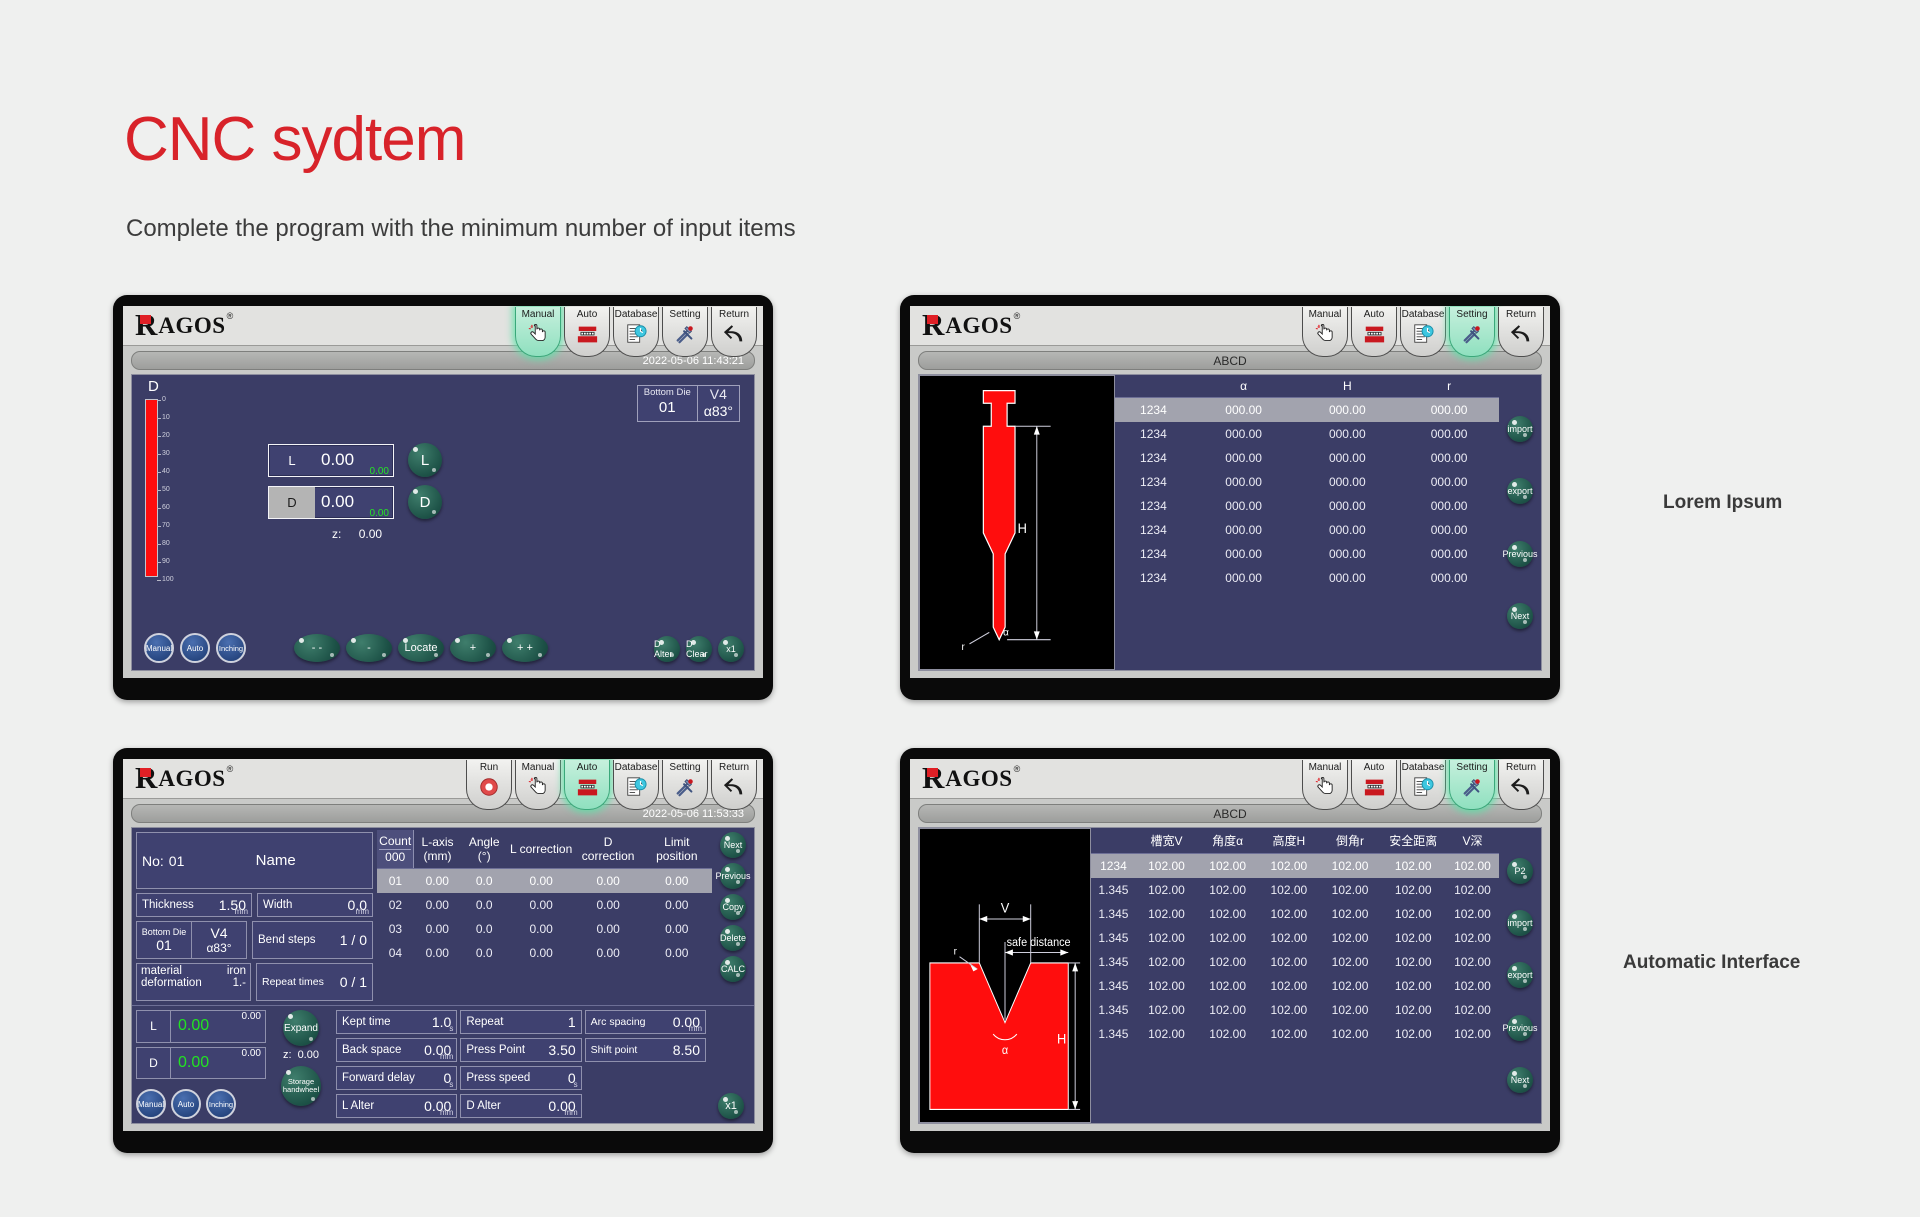 This screenshot has width=1920, height=1217. Describe the element at coordinates (315, 905) in the screenshot. I see `width-field: Width 0.0 mm` at that location.